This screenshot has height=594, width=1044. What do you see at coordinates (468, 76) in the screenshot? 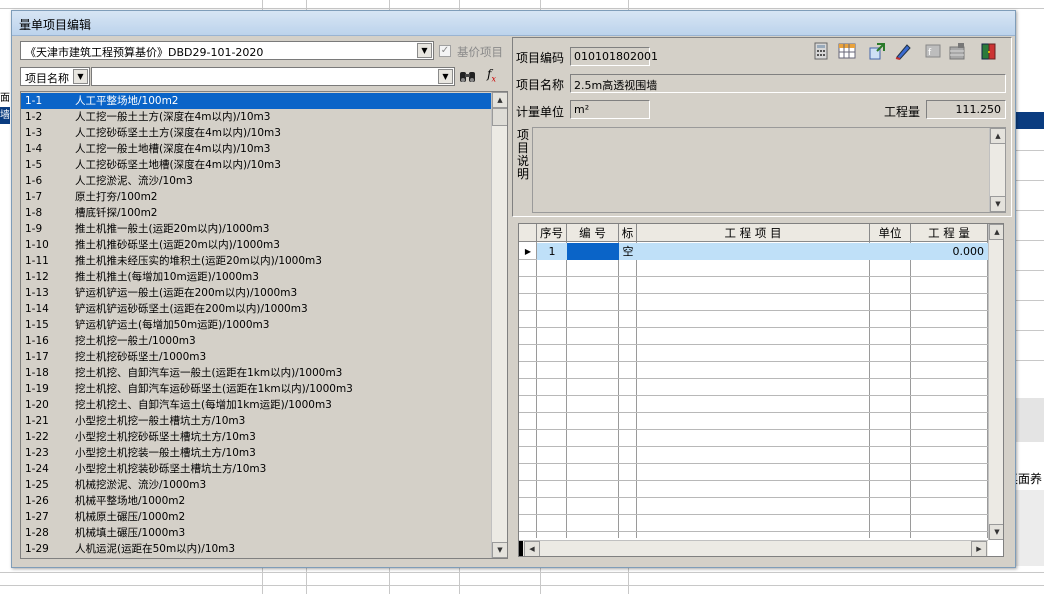
I see `binoculars-icon` at bounding box center [468, 76].